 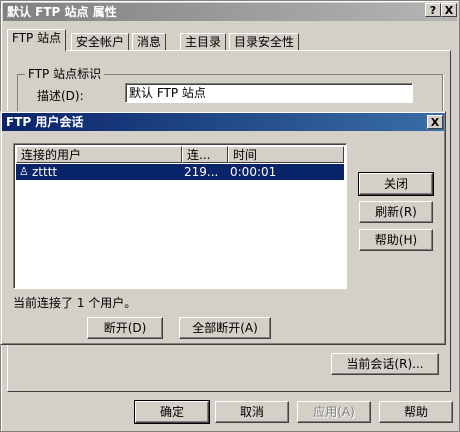 What do you see at coordinates (396, 240) in the screenshot?
I see `sessions-help-button: 帮助(H)` at bounding box center [396, 240].